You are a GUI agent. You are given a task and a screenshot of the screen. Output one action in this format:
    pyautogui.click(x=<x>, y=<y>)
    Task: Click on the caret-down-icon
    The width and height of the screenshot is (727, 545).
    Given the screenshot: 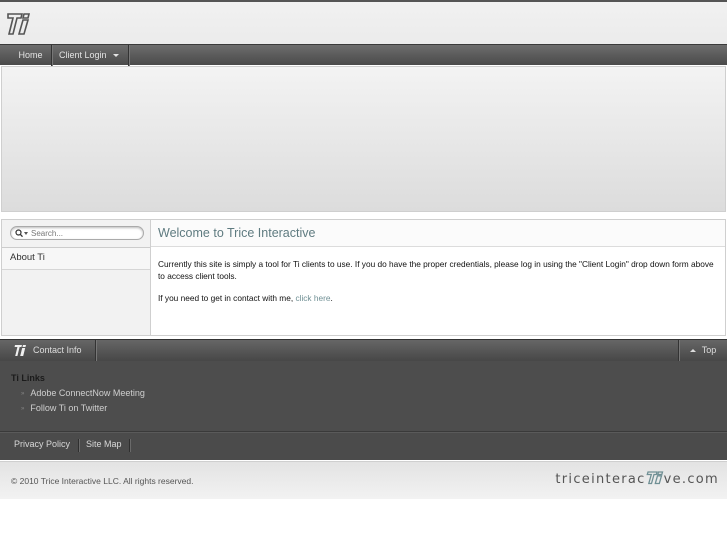 What is the action you would take?
    pyautogui.click(x=115, y=56)
    